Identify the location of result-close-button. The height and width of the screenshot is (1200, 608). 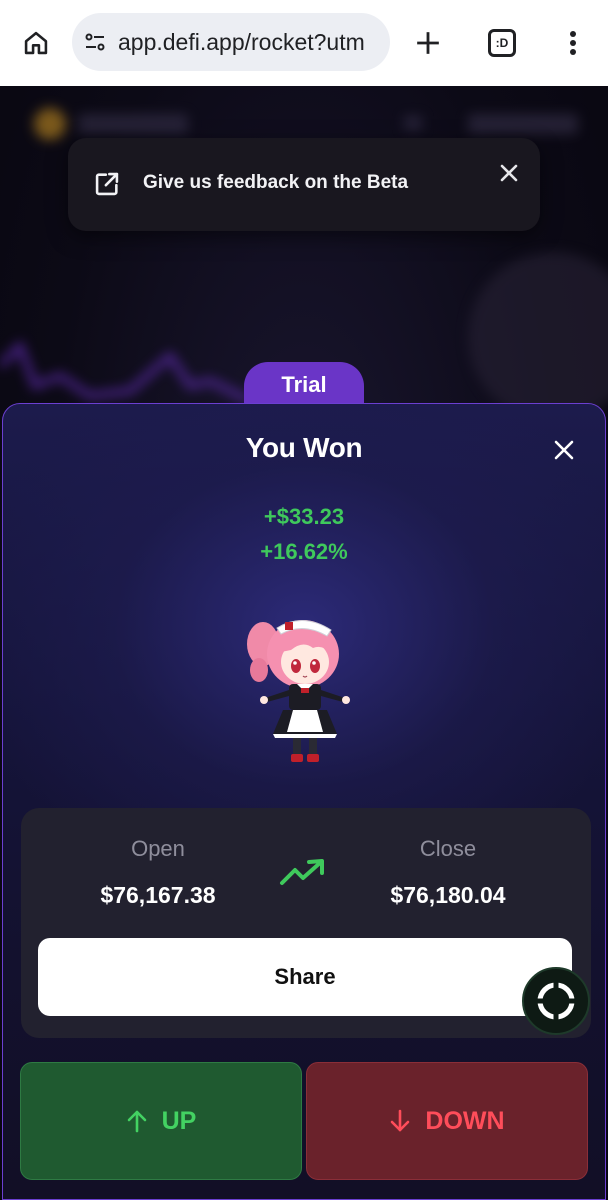
(564, 450).